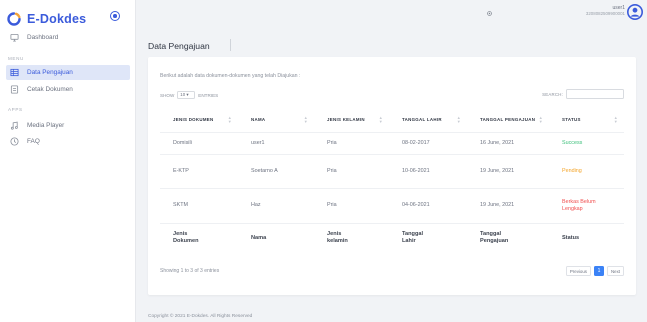 Image resolution: width=647 pixels, height=322 pixels. I want to click on footer-cell: Tanggal Lahir, so click(413, 238).